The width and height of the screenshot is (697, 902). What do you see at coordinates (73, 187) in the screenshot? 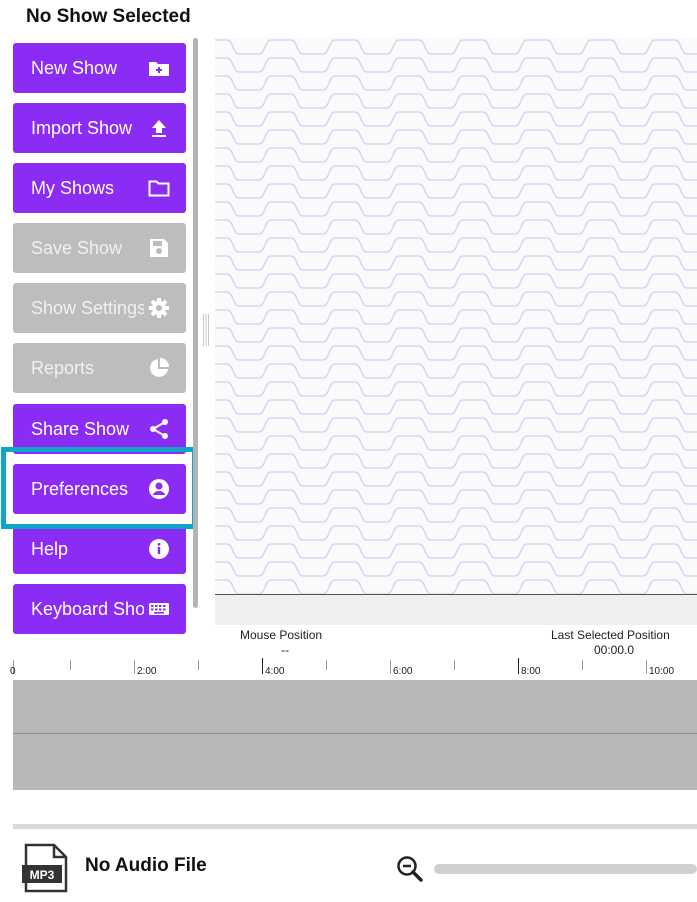
I see `my-shows-label: My Shows` at bounding box center [73, 187].